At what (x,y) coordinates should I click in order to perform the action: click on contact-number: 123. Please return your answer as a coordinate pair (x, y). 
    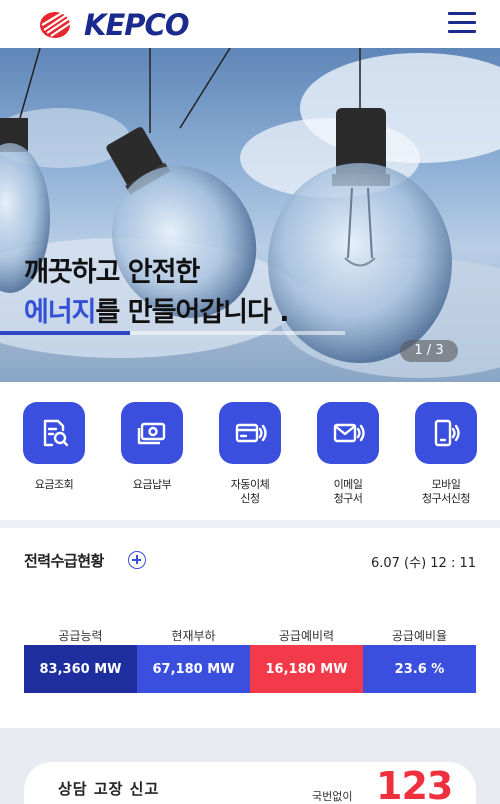
    Looking at the image, I should click on (414, 784).